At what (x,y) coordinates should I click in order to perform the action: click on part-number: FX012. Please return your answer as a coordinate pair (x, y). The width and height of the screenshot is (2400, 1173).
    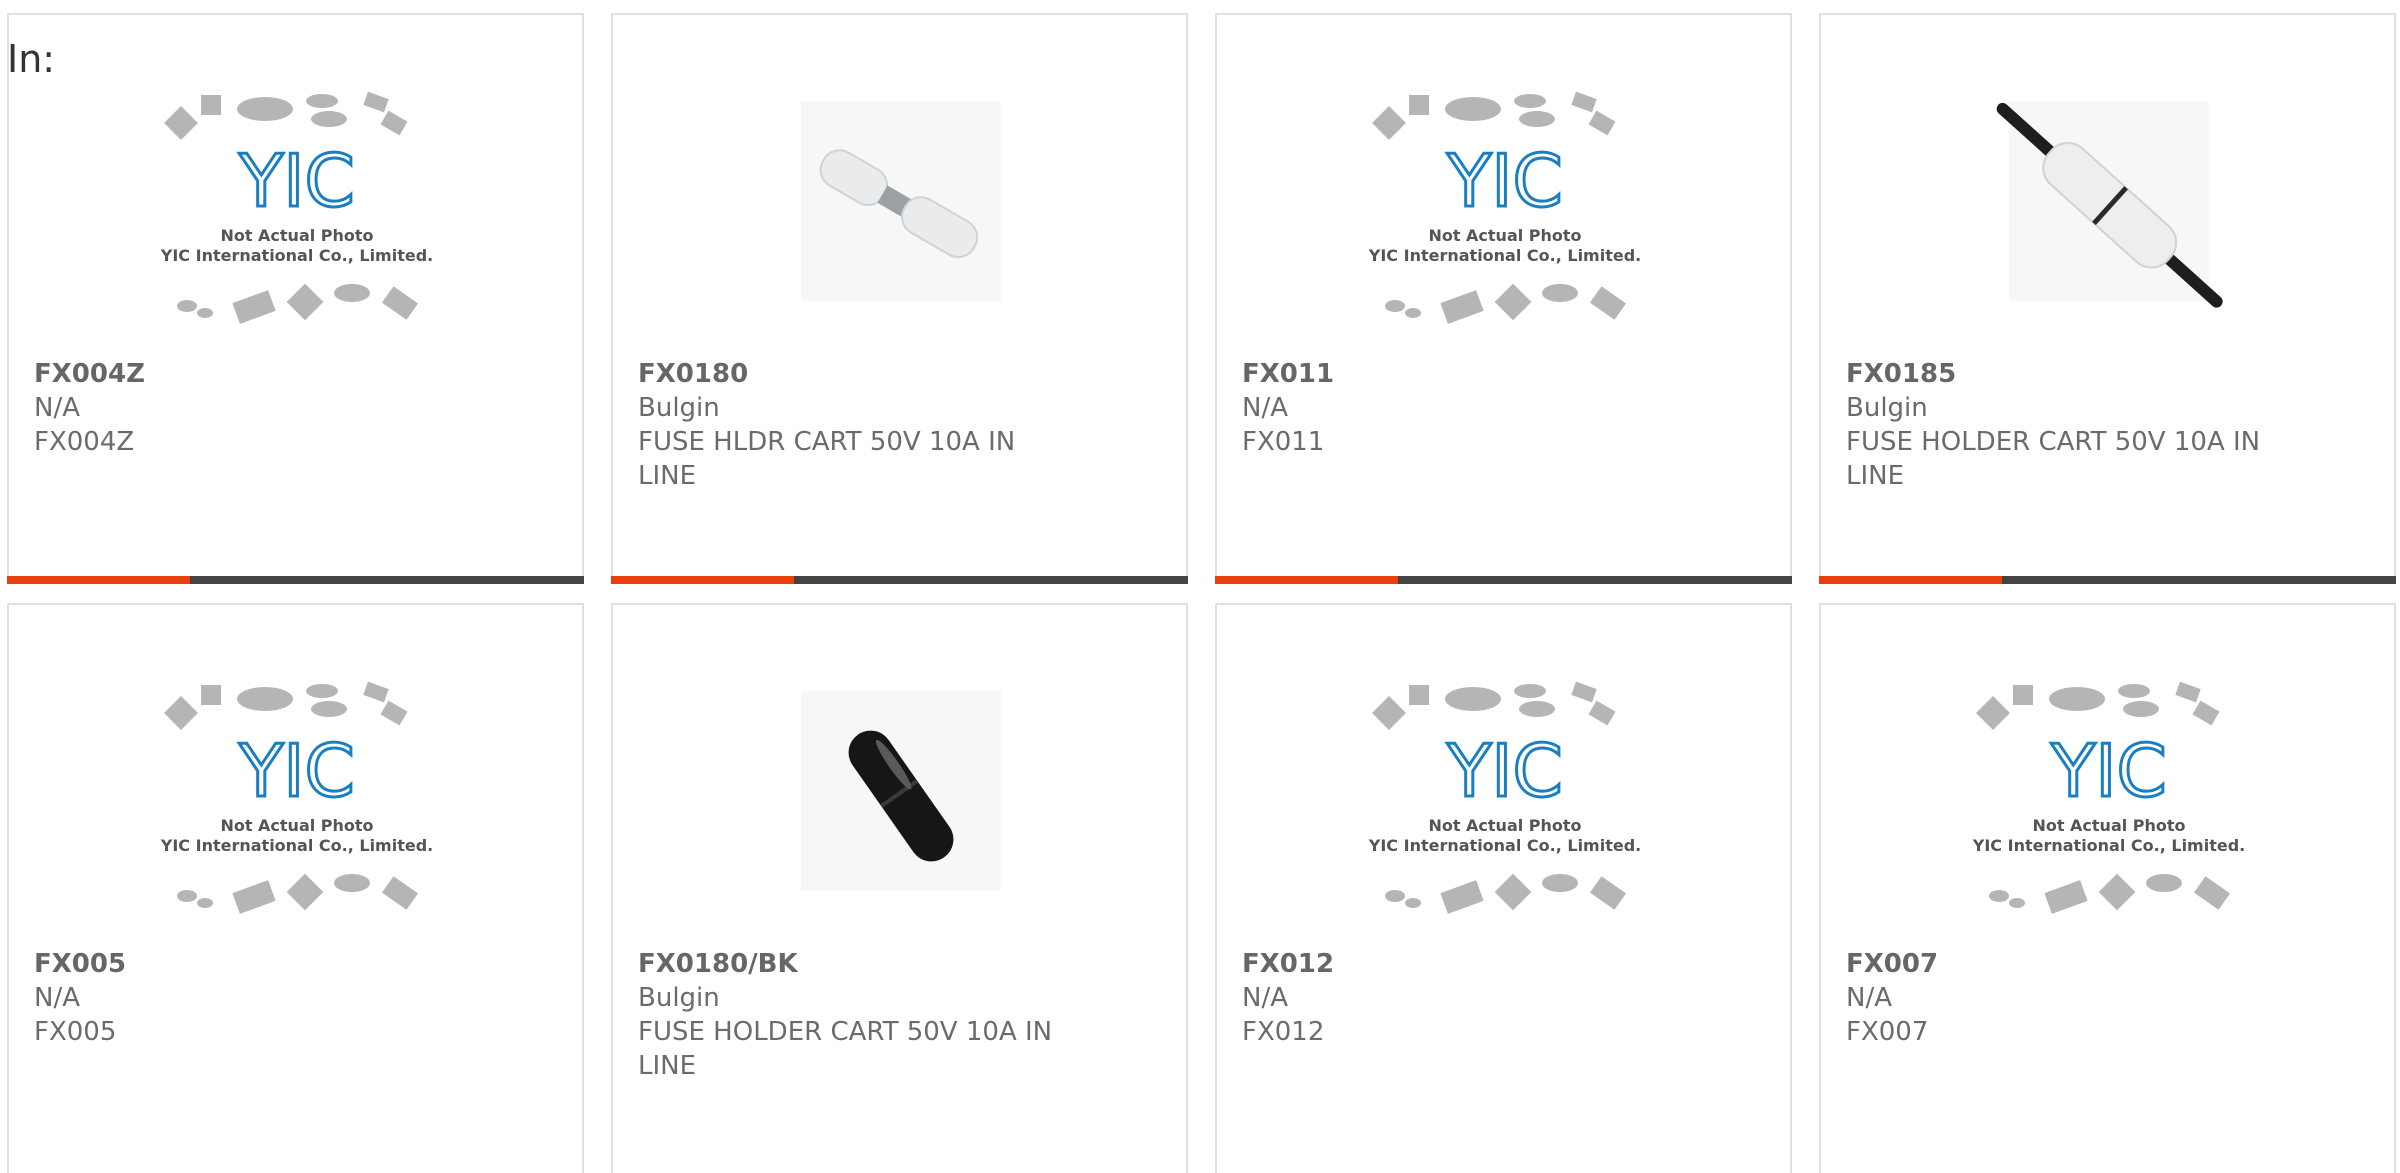
    Looking at the image, I should click on (1457, 964).